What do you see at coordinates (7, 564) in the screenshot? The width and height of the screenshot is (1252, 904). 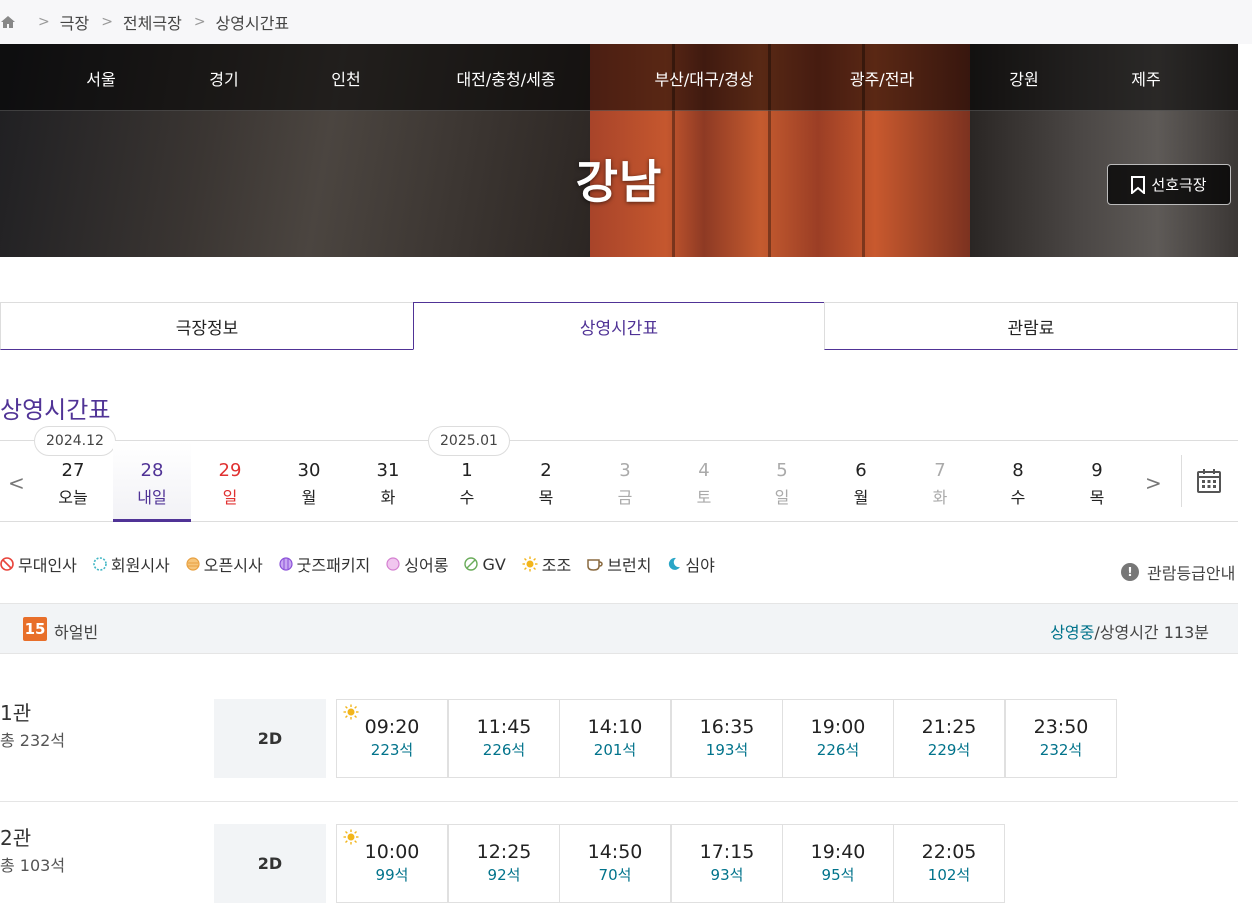 I see `stage-greeting-icon` at bounding box center [7, 564].